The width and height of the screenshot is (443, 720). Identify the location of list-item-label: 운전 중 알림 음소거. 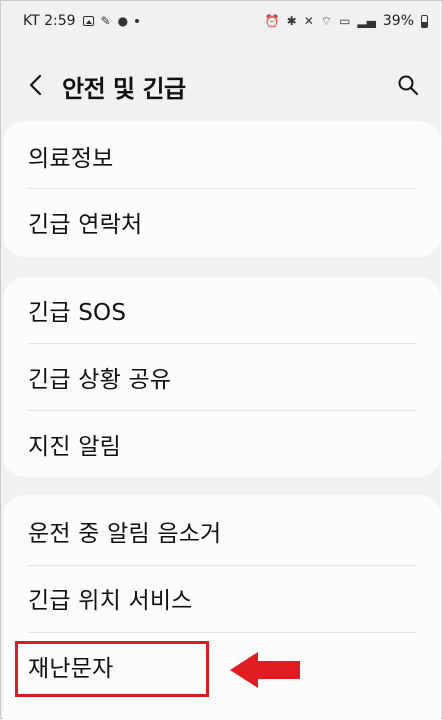
(125, 534).